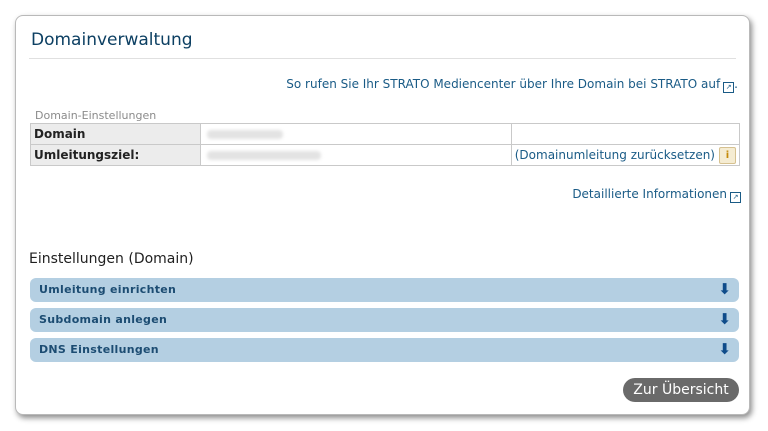 Image resolution: width=768 pixels, height=431 pixels. I want to click on accordion-redirect-setup: Umleitung einrichten ⬇, so click(384, 290).